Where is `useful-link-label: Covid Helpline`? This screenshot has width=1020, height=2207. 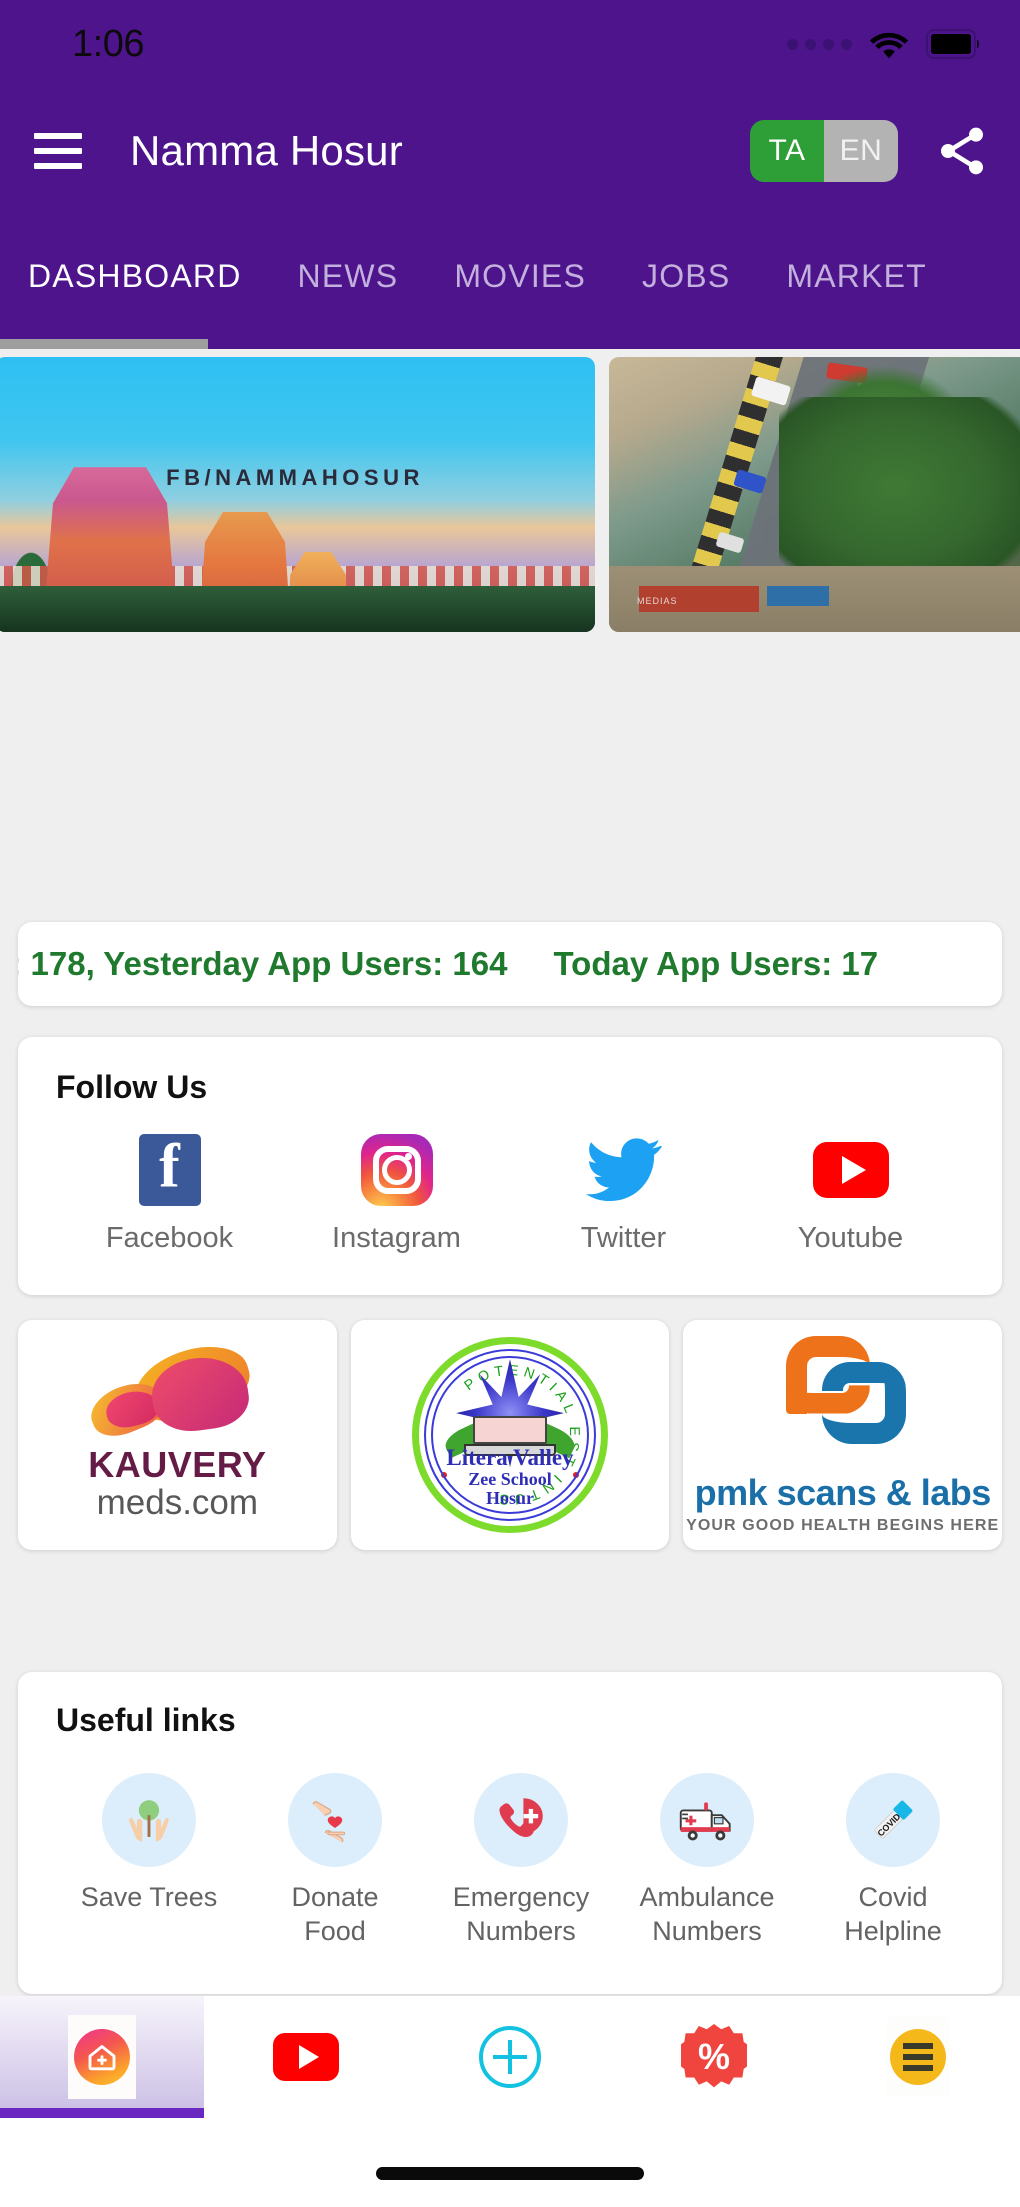 useful-link-label: Covid Helpline is located at coordinates (893, 1914).